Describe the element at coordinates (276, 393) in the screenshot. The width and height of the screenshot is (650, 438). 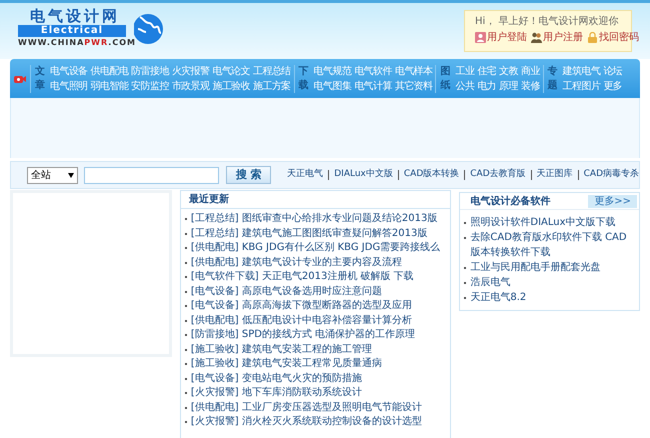
I see `article-link: [火灾报警] 地下车库消防联动系统设计` at that location.